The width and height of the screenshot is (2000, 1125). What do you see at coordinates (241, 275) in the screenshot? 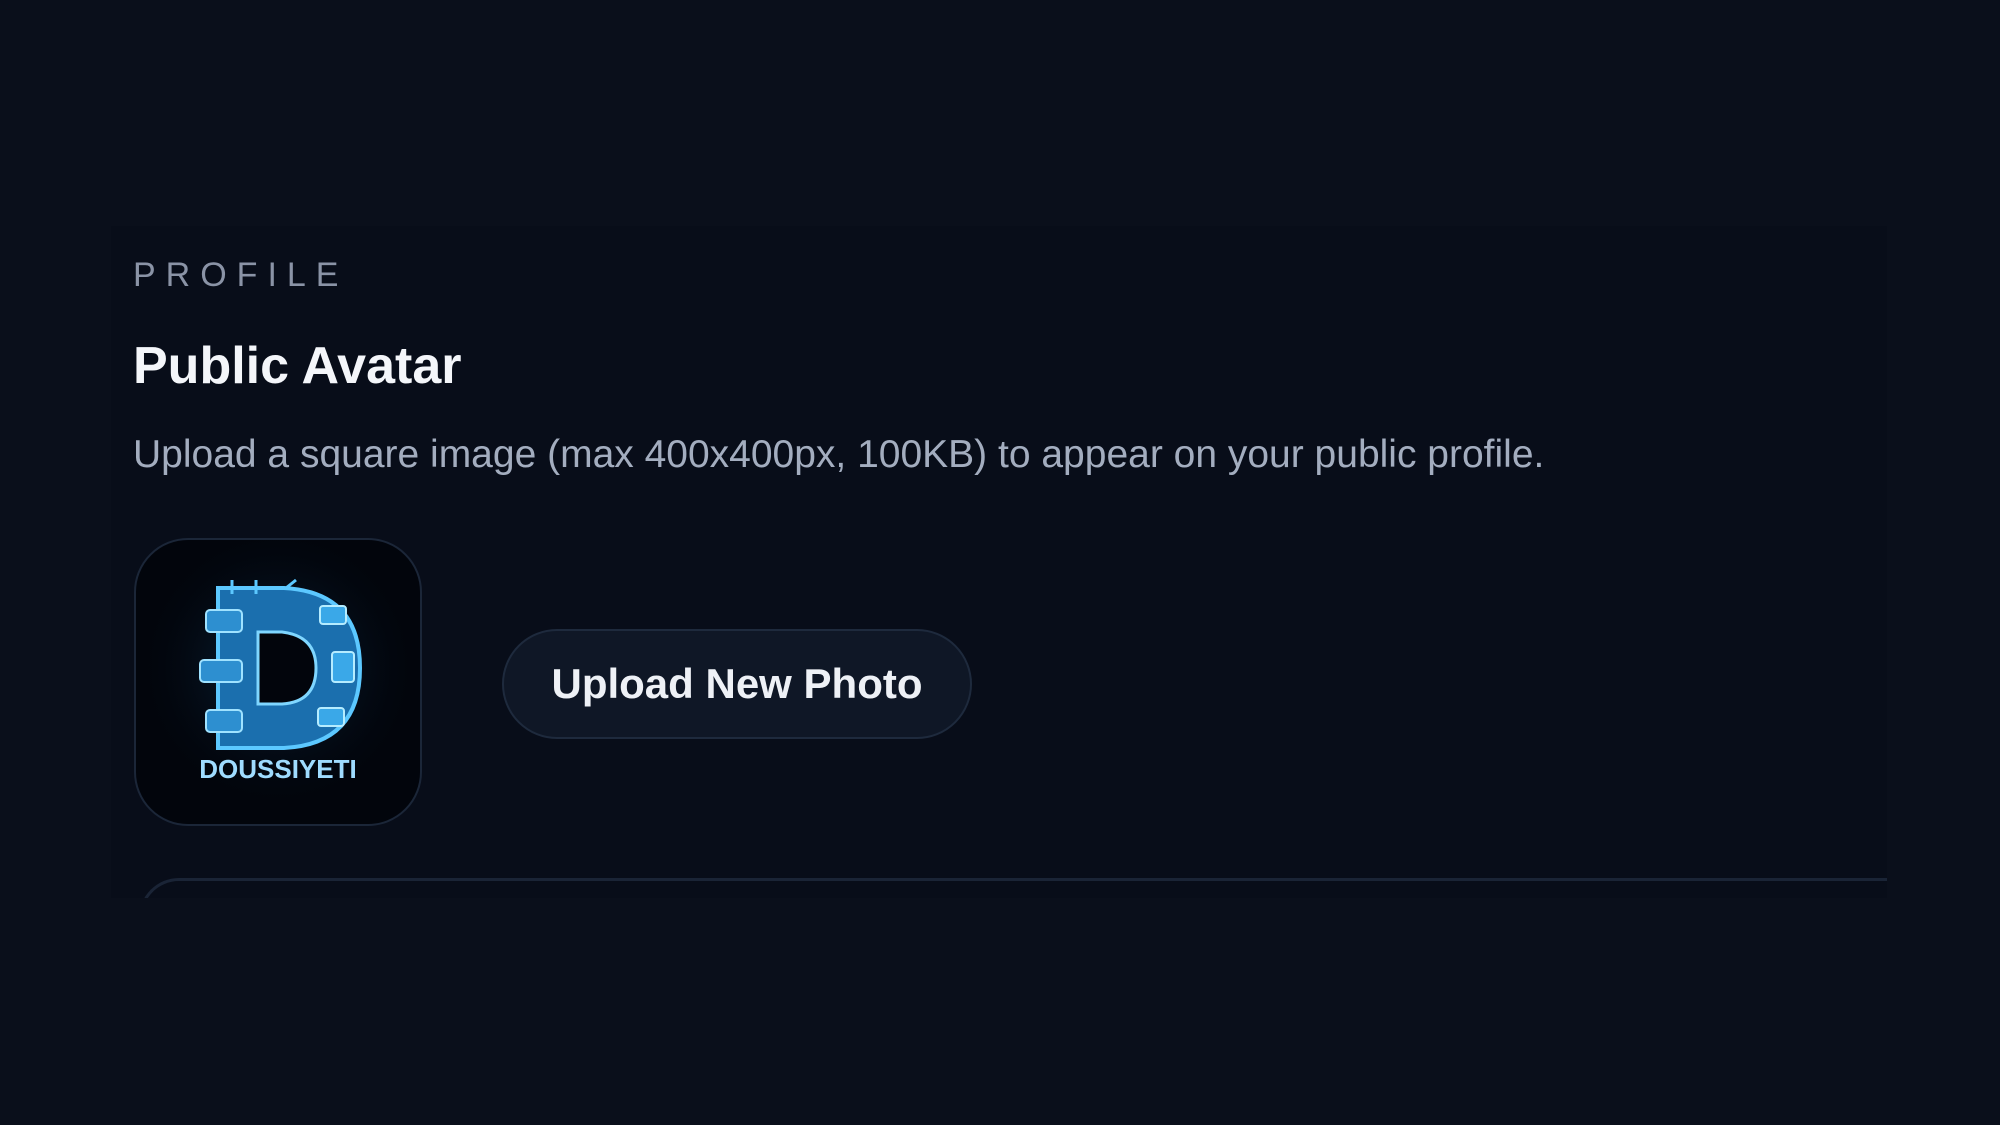
I see `section-eyebrow: PROFILE` at bounding box center [241, 275].